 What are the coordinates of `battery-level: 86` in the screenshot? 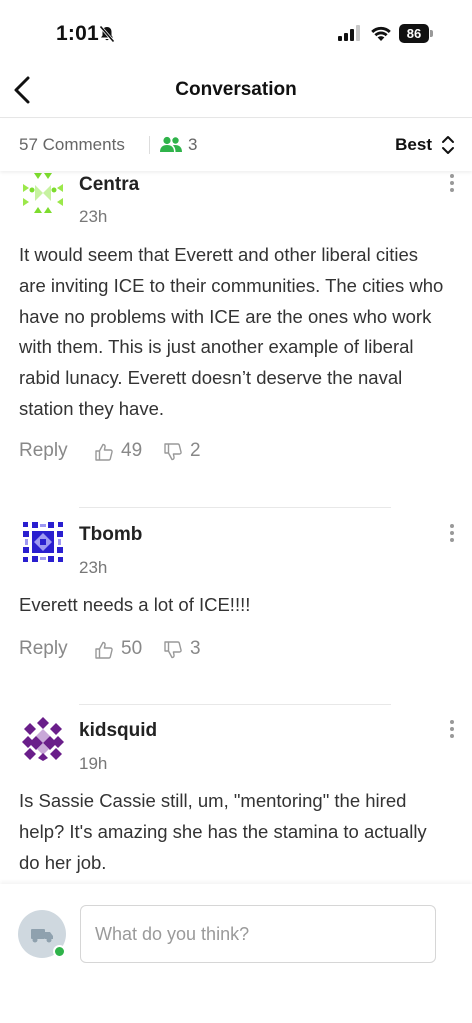 It's located at (414, 33).